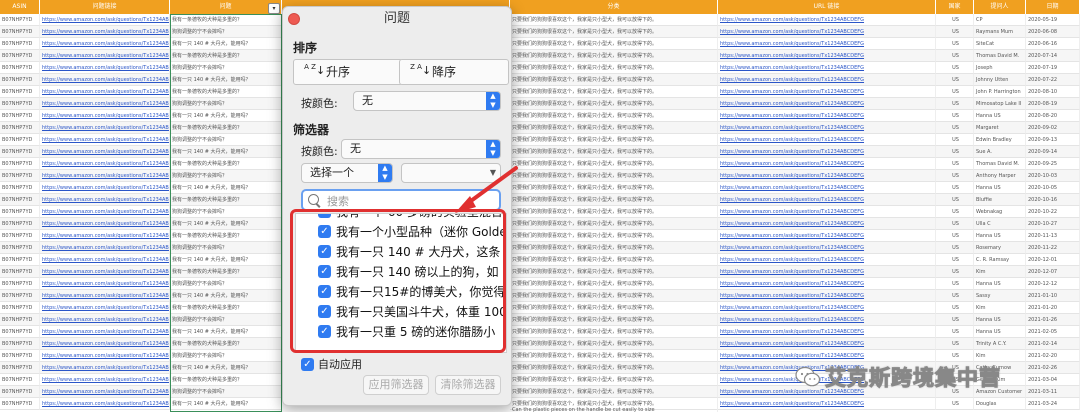  I want to click on filter-color-select: 无 ▲ ▼, so click(421, 149).